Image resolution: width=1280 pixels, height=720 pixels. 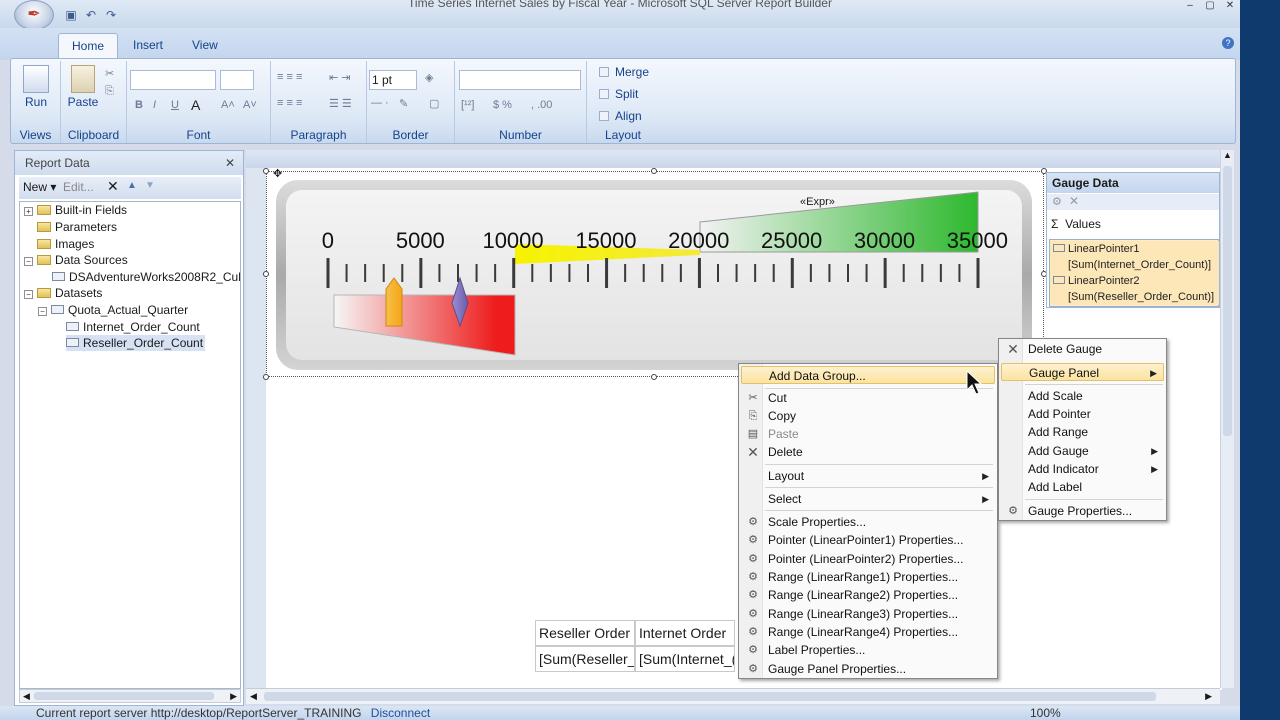 What do you see at coordinates (974, 382) in the screenshot?
I see `mouse-cursor-icon` at bounding box center [974, 382].